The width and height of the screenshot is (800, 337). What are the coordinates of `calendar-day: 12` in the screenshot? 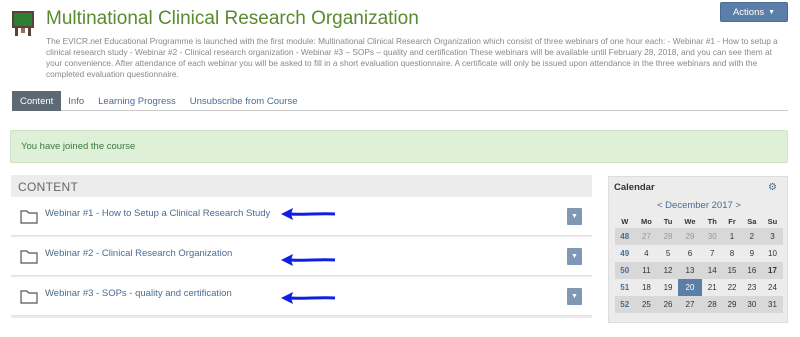 It's located at (668, 270).